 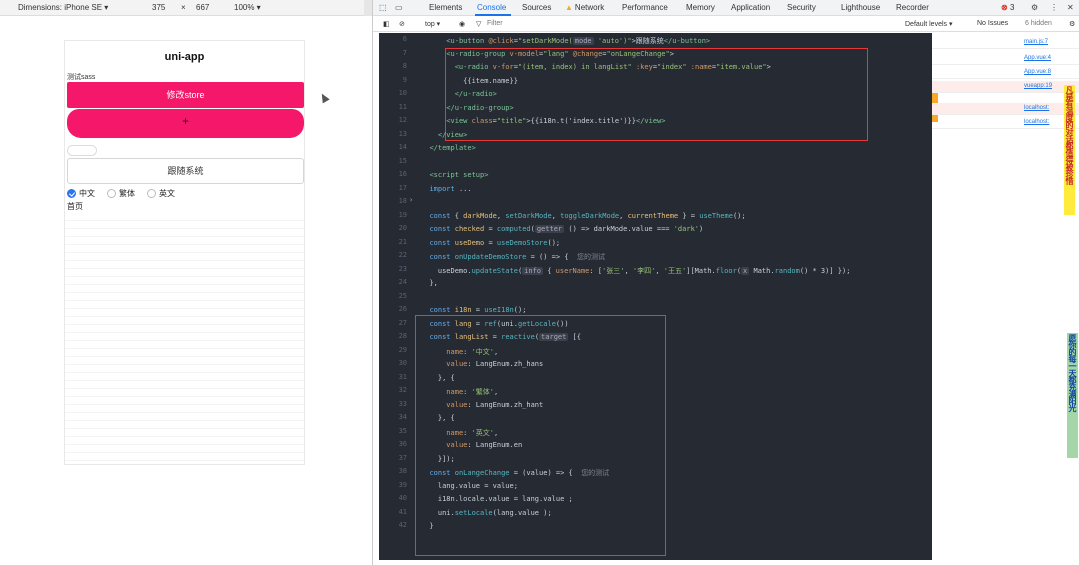 I want to click on line-number: 31, so click(x=402, y=376).